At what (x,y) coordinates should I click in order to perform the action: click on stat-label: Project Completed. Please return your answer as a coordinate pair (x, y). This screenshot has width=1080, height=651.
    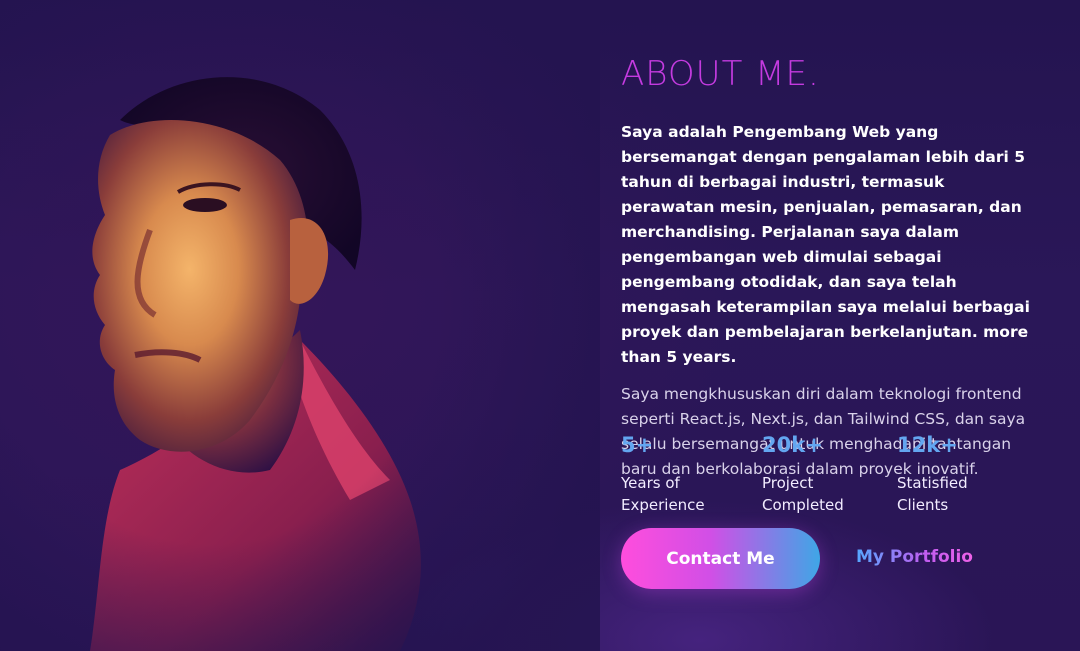
    Looking at the image, I should click on (803, 494).